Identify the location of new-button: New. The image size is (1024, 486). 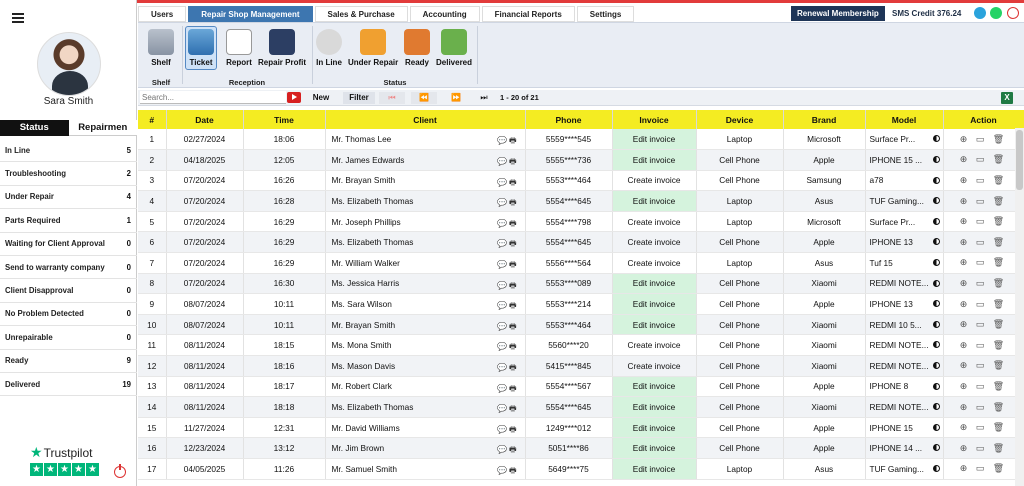
(321, 98).